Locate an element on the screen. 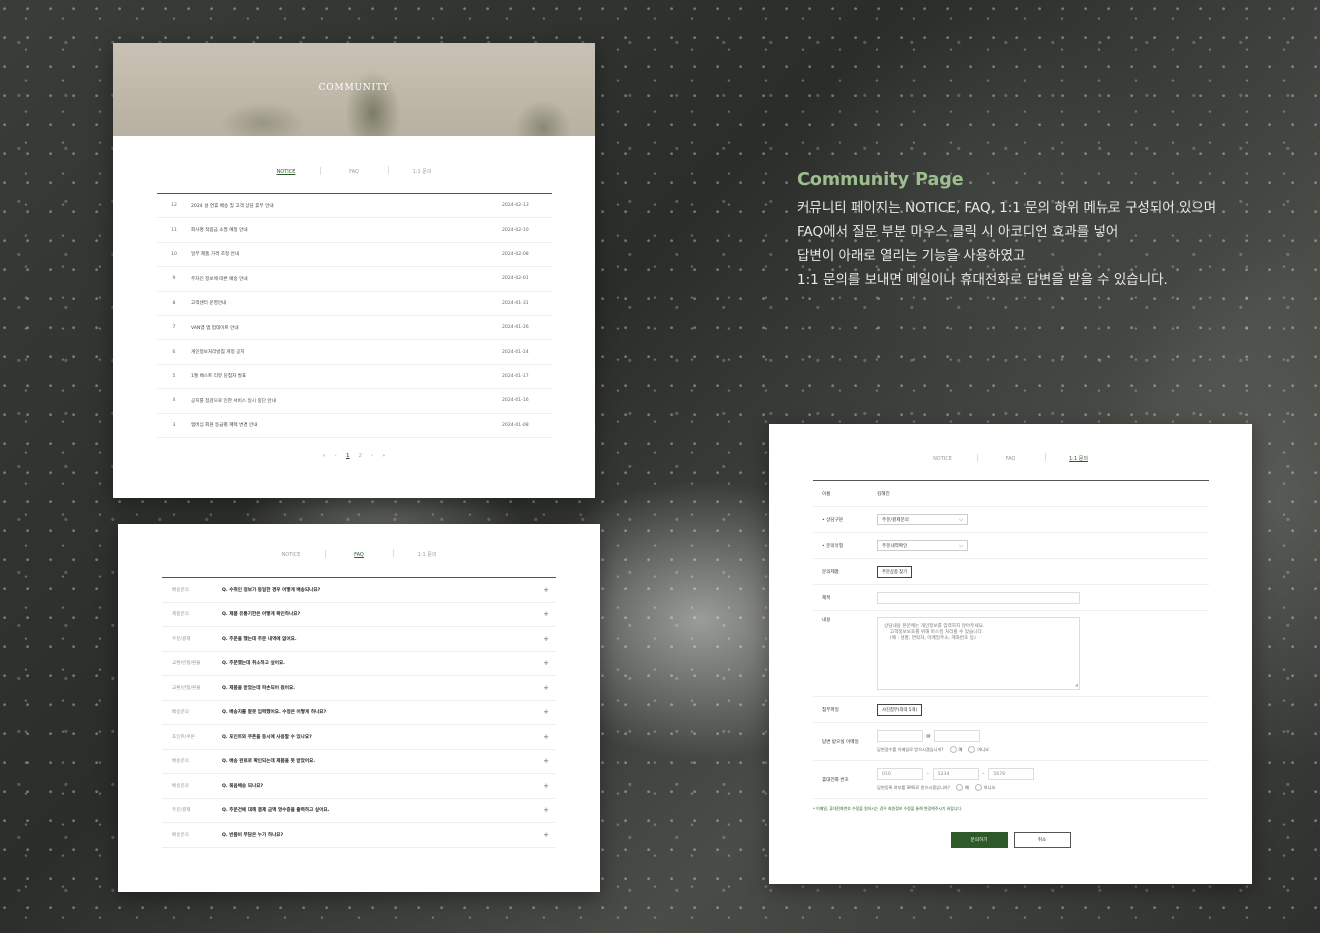  email-id-input is located at coordinates (900, 736).